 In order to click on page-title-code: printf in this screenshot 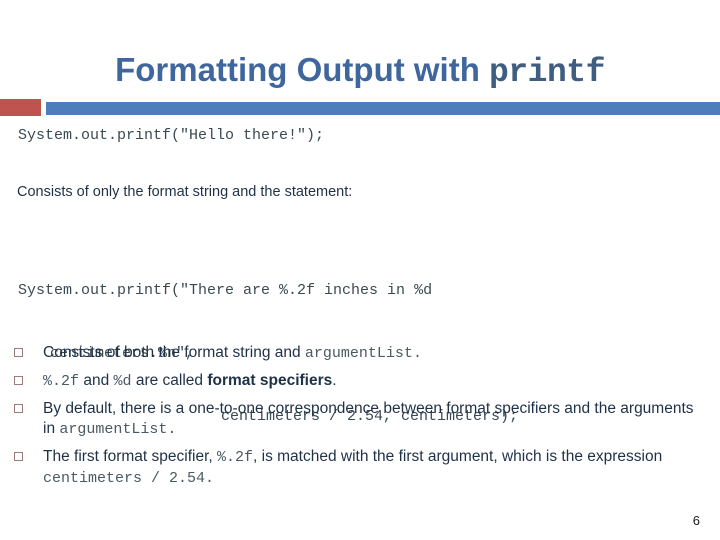, I will do `click(547, 73)`.